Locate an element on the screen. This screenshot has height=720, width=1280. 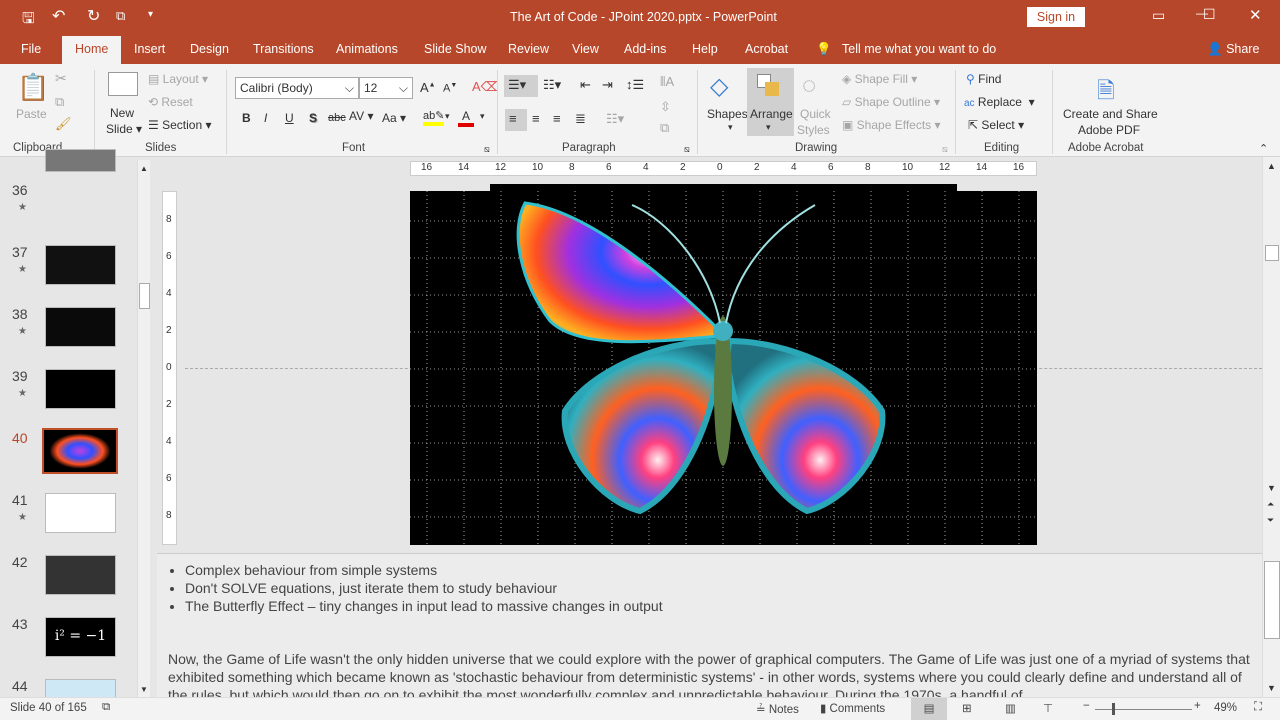
italic-button: I is located at coordinates (265, 118).